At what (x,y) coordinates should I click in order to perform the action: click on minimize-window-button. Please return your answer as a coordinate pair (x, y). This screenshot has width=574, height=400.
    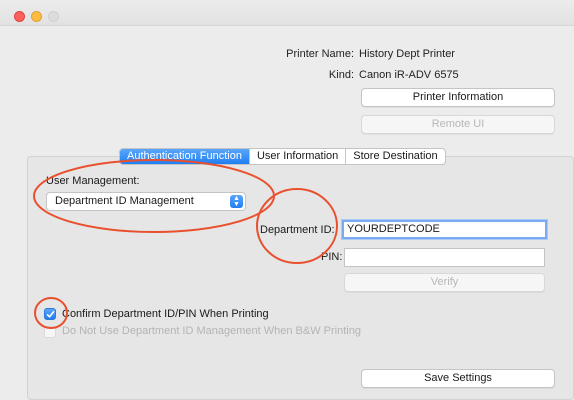
    Looking at the image, I should click on (36, 16).